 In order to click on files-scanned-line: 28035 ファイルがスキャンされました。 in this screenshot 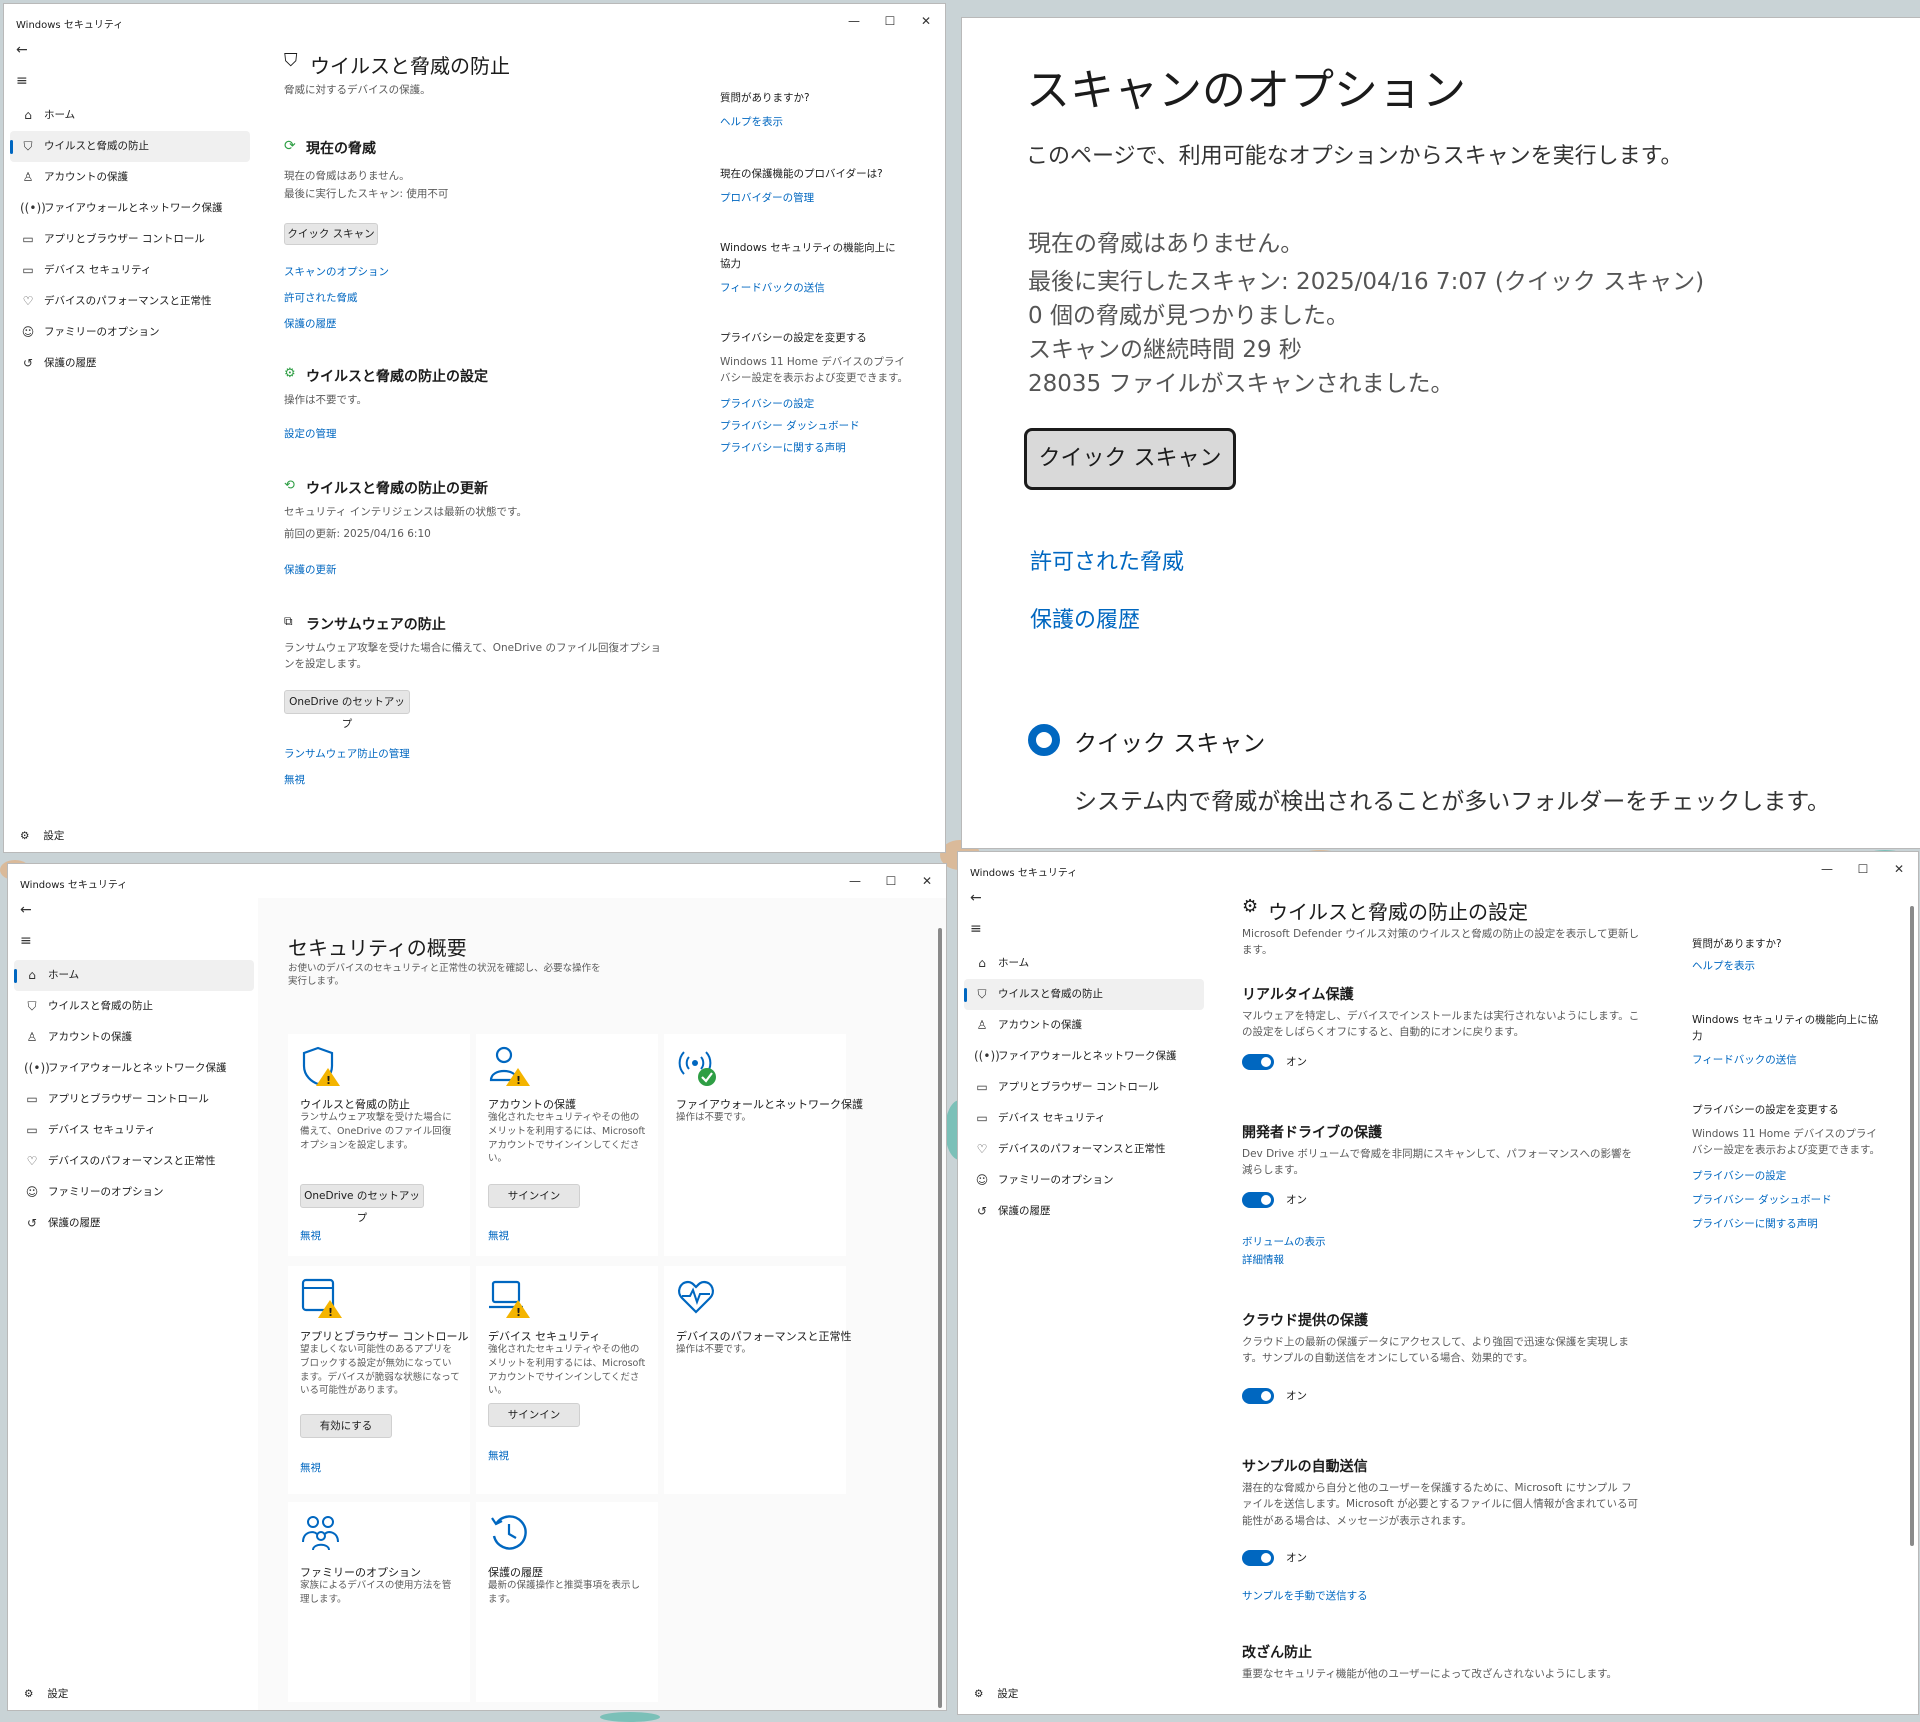, I will do `click(1241, 384)`.